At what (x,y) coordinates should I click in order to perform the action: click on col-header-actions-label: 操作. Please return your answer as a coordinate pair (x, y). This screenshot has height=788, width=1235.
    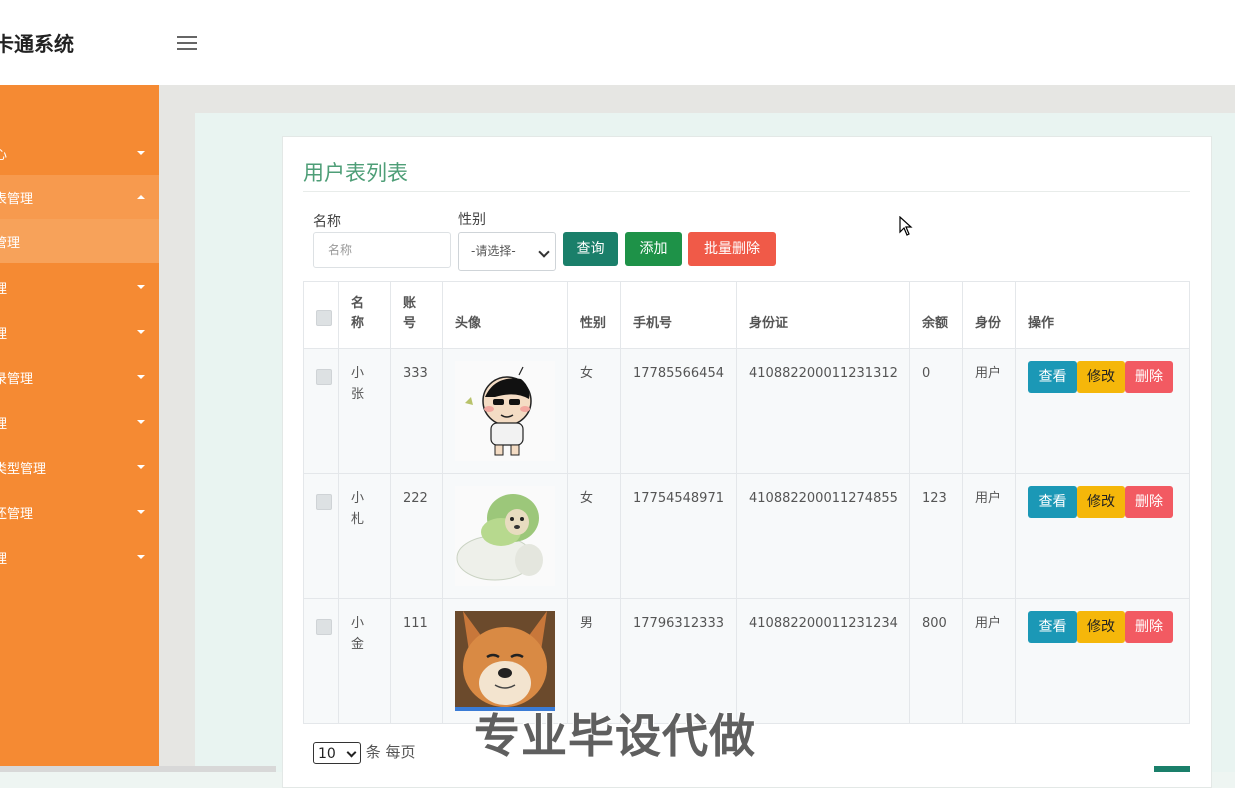
    Looking at the image, I should click on (1041, 323).